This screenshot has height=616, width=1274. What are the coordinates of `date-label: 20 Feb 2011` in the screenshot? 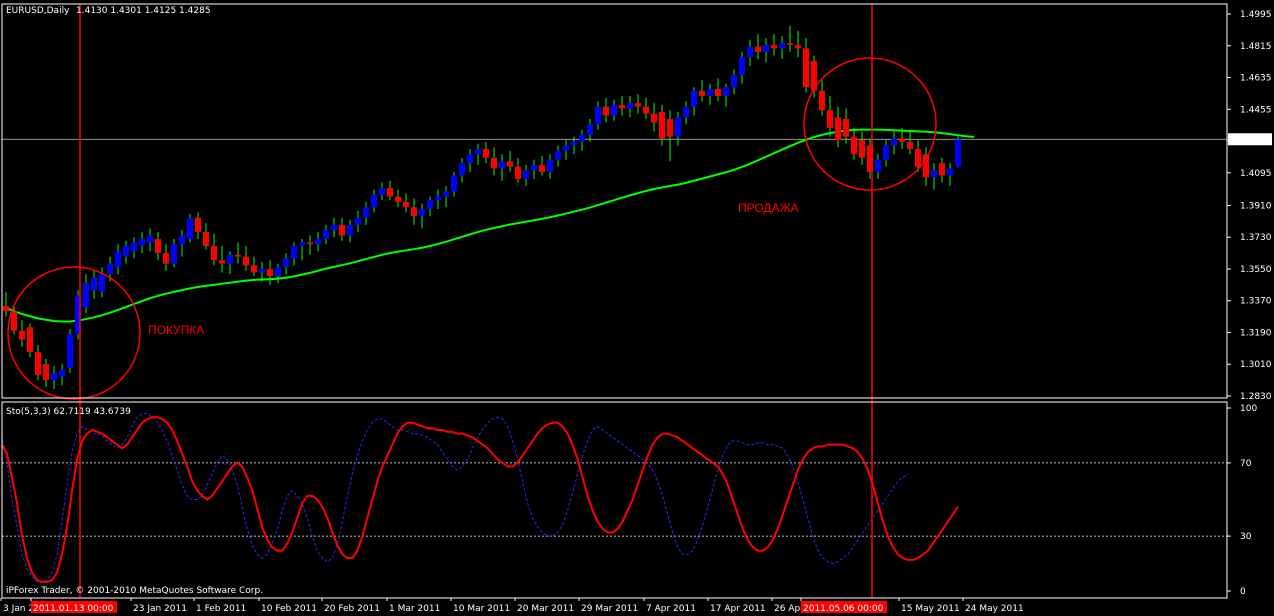 It's located at (352, 609).